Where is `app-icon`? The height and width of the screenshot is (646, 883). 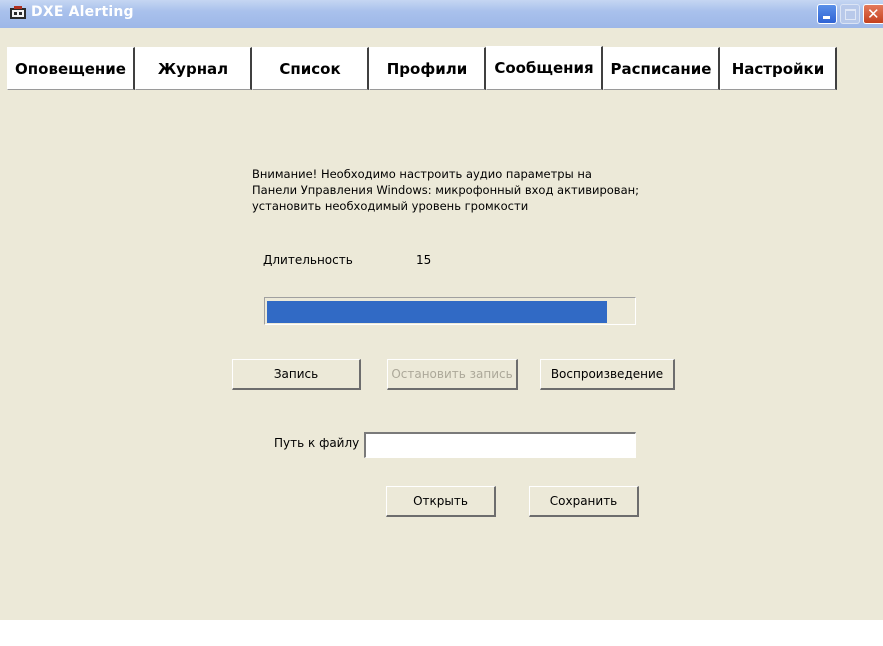 app-icon is located at coordinates (18, 12).